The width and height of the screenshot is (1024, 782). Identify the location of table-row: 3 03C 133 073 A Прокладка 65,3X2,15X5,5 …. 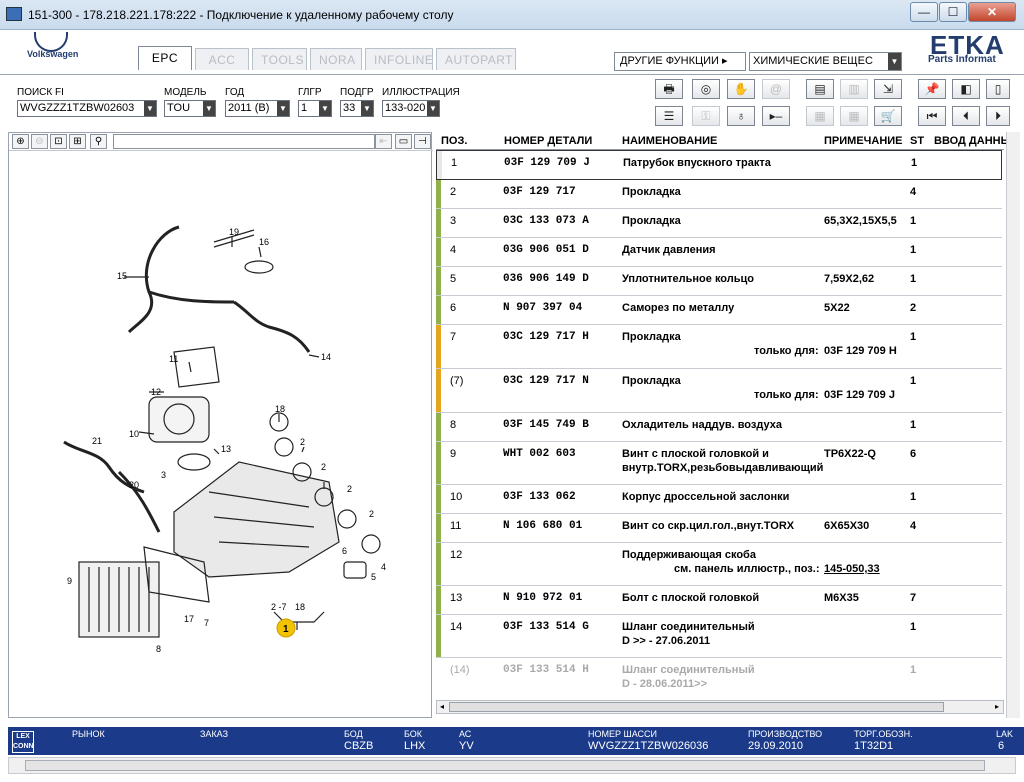
(719, 223).